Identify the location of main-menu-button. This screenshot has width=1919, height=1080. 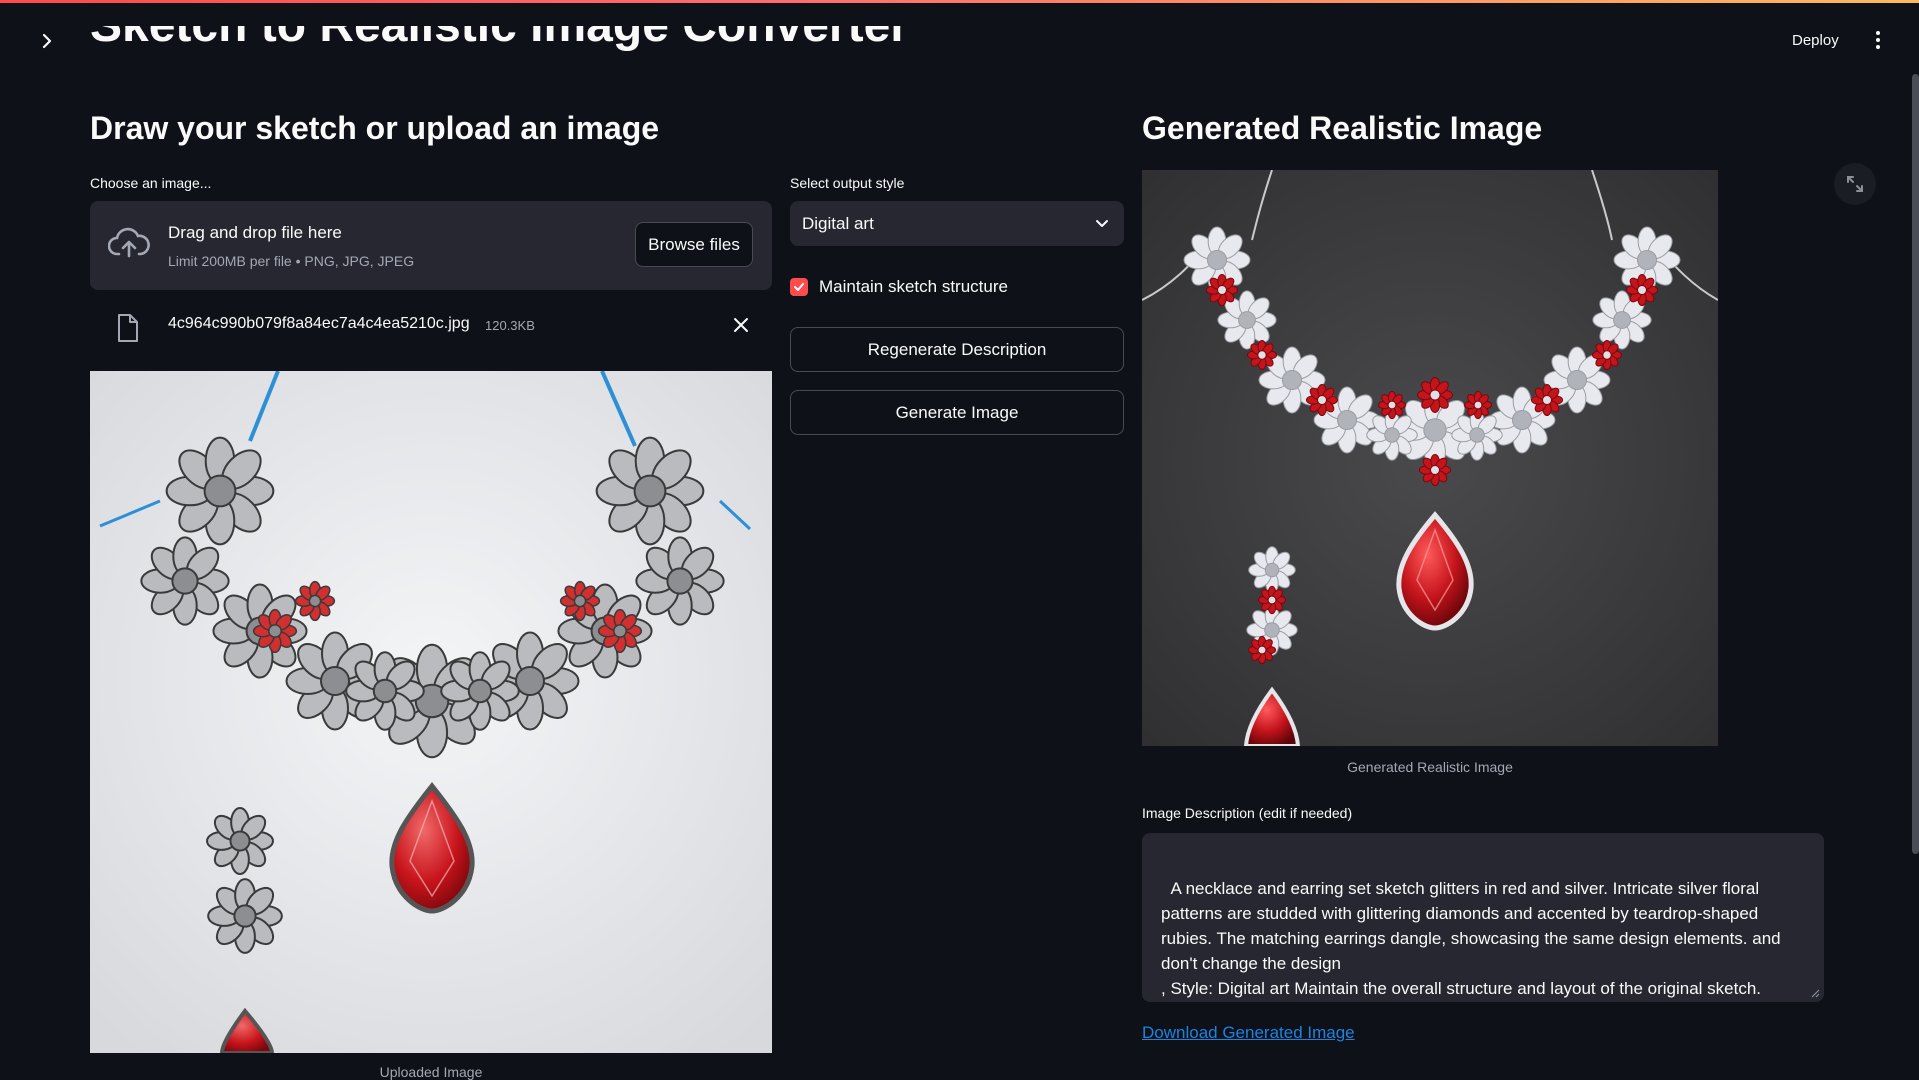
(1878, 40).